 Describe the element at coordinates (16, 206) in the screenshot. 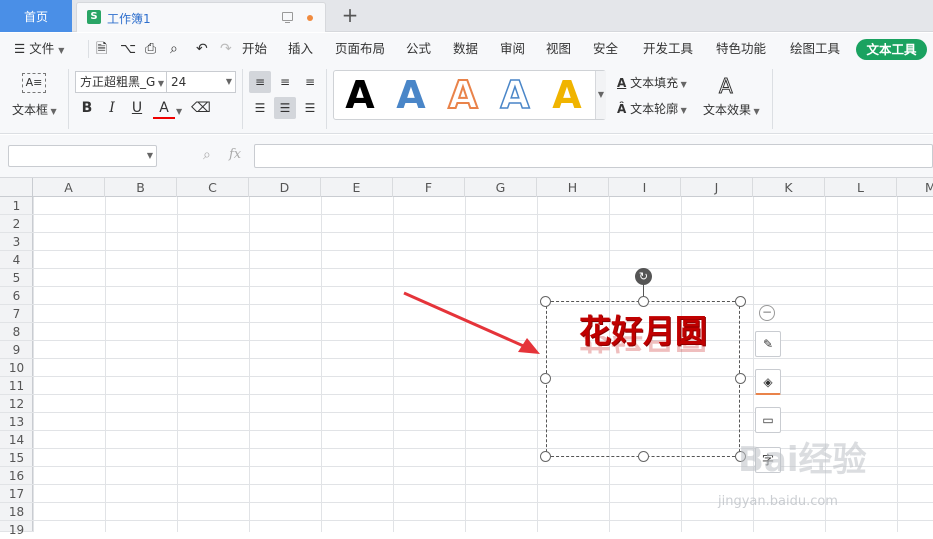

I see `row-header: 1` at that location.